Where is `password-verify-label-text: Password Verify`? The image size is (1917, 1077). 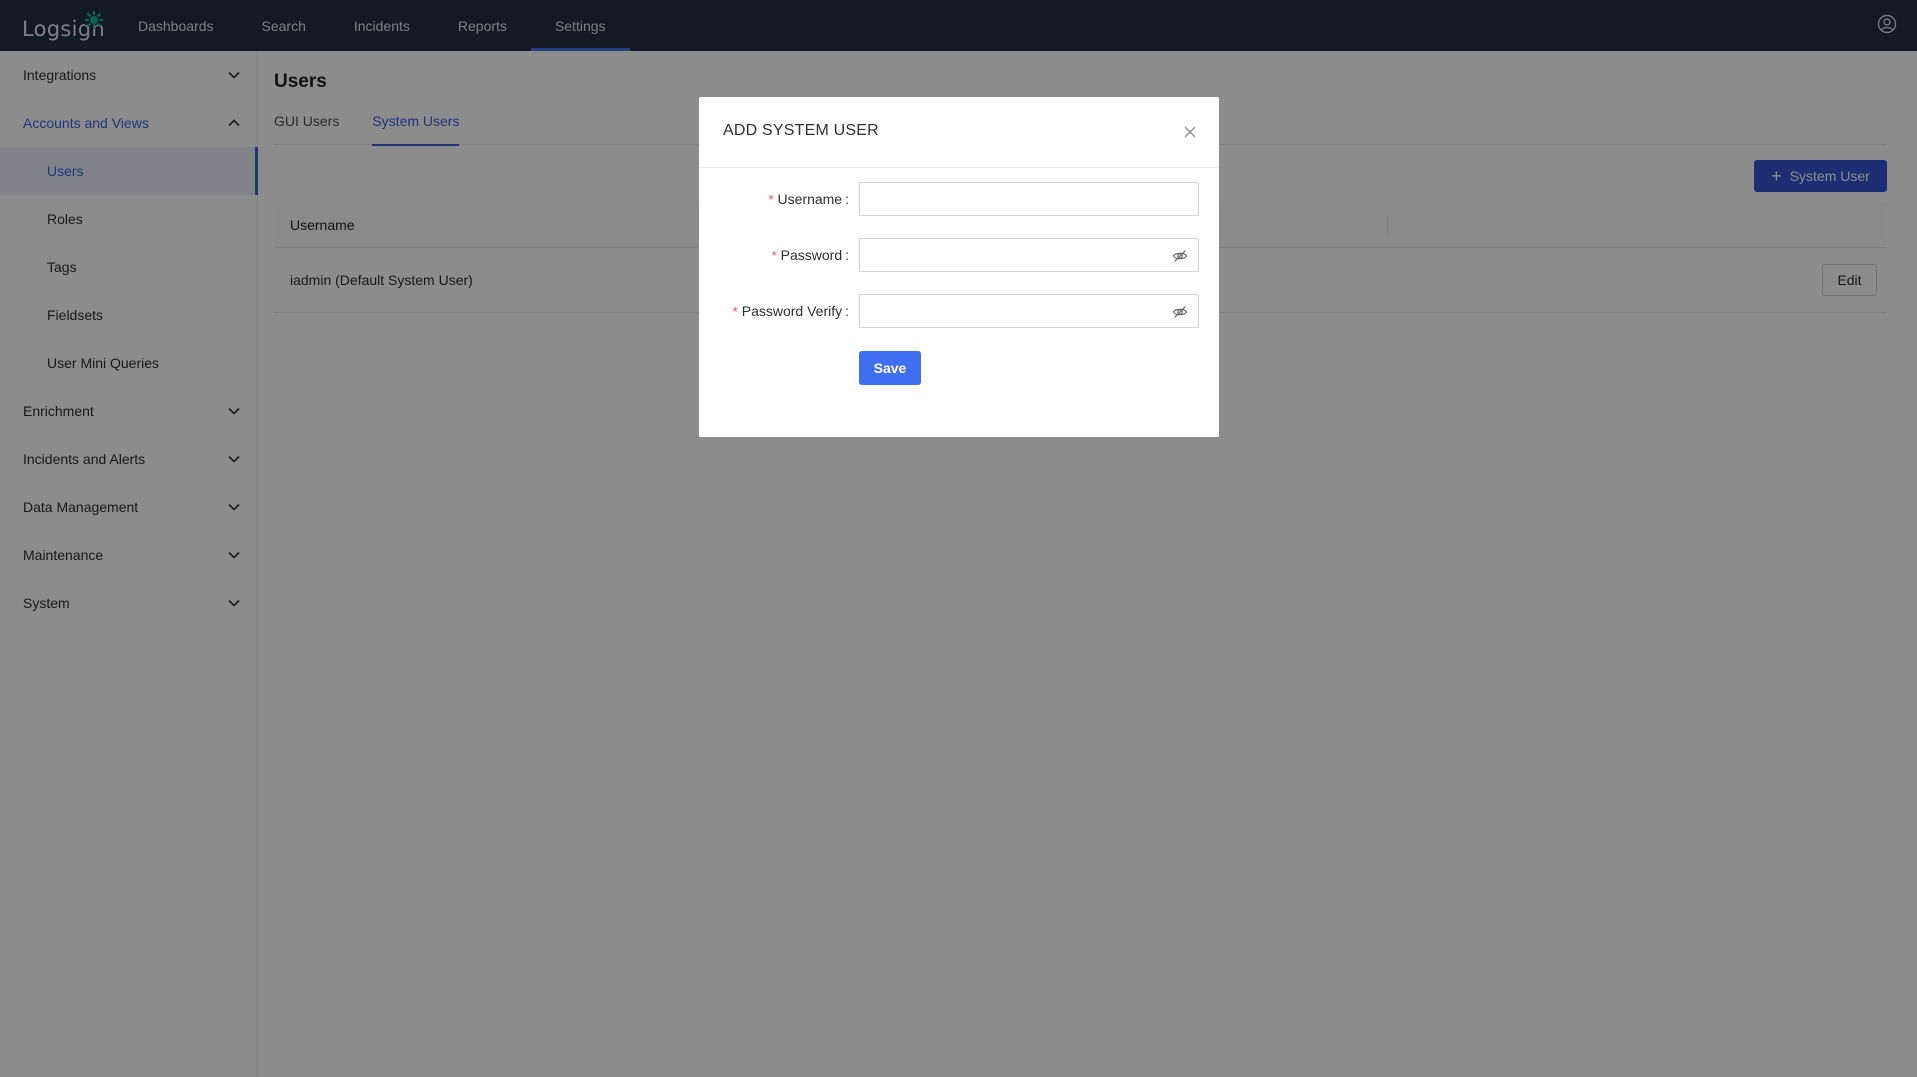 password-verify-label-text: Password Verify is located at coordinates (792, 311).